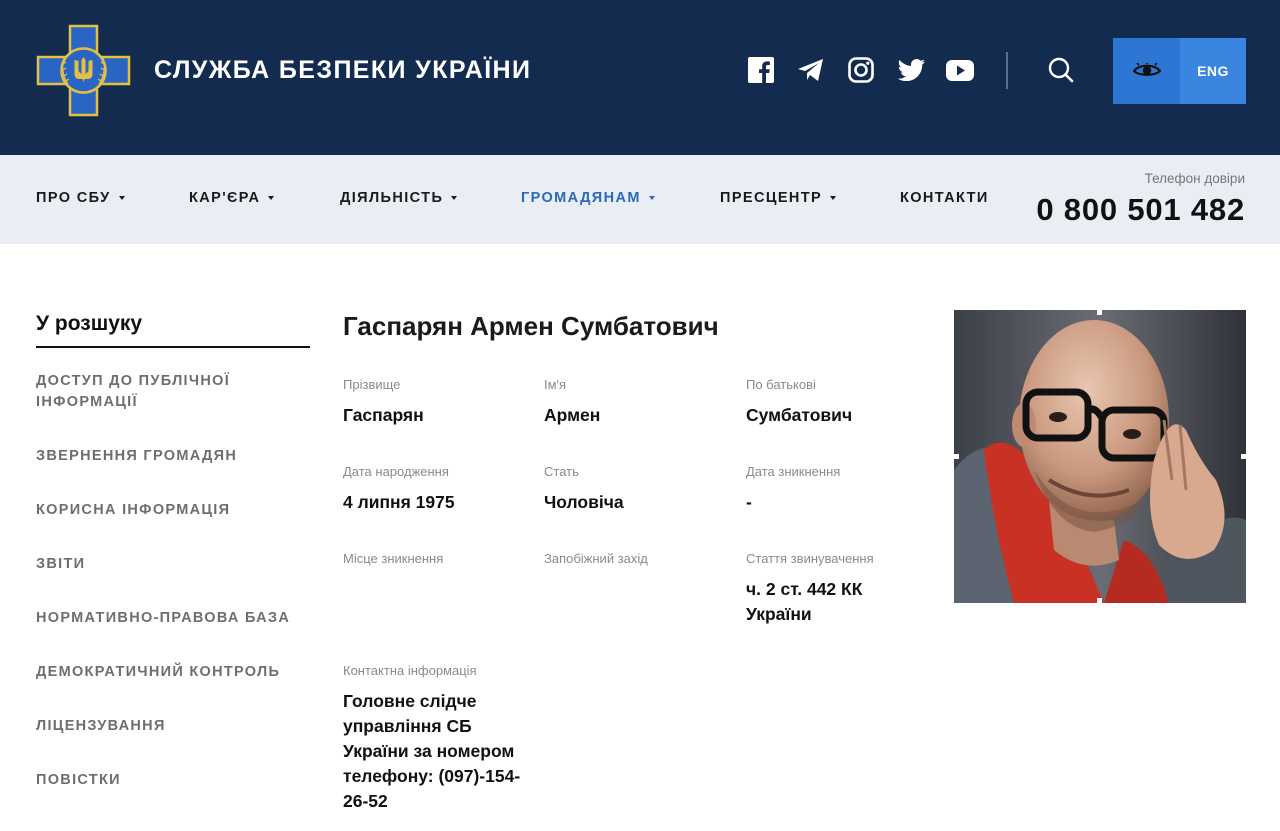 This screenshot has width=1280, height=831. Describe the element at coordinates (399, 502) in the screenshot. I see `field-value: 4 липня 1975` at that location.